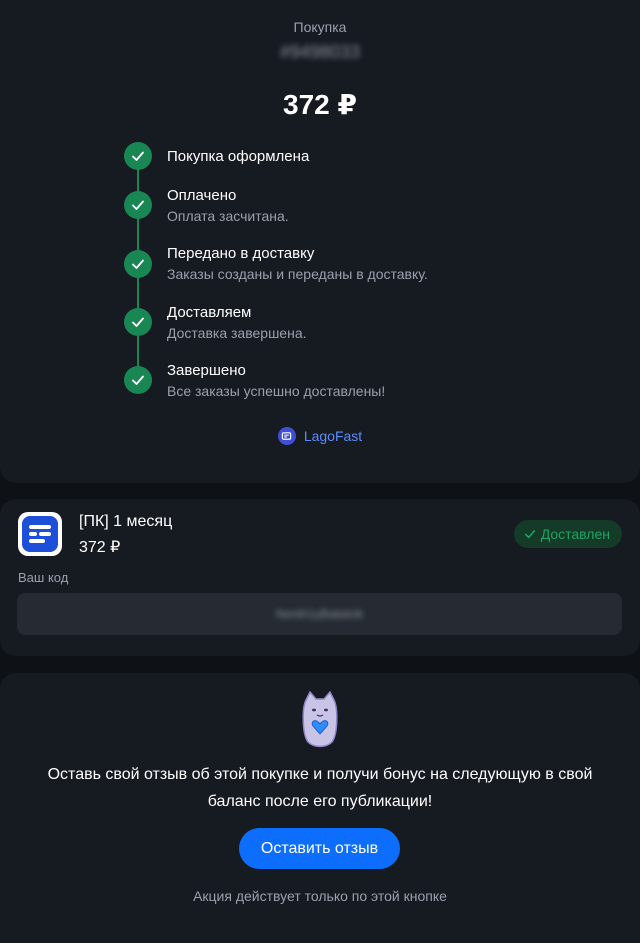 This screenshot has height=943, width=640. What do you see at coordinates (126, 521) in the screenshot?
I see `product-name: [ПК] 1 месяц` at bounding box center [126, 521].